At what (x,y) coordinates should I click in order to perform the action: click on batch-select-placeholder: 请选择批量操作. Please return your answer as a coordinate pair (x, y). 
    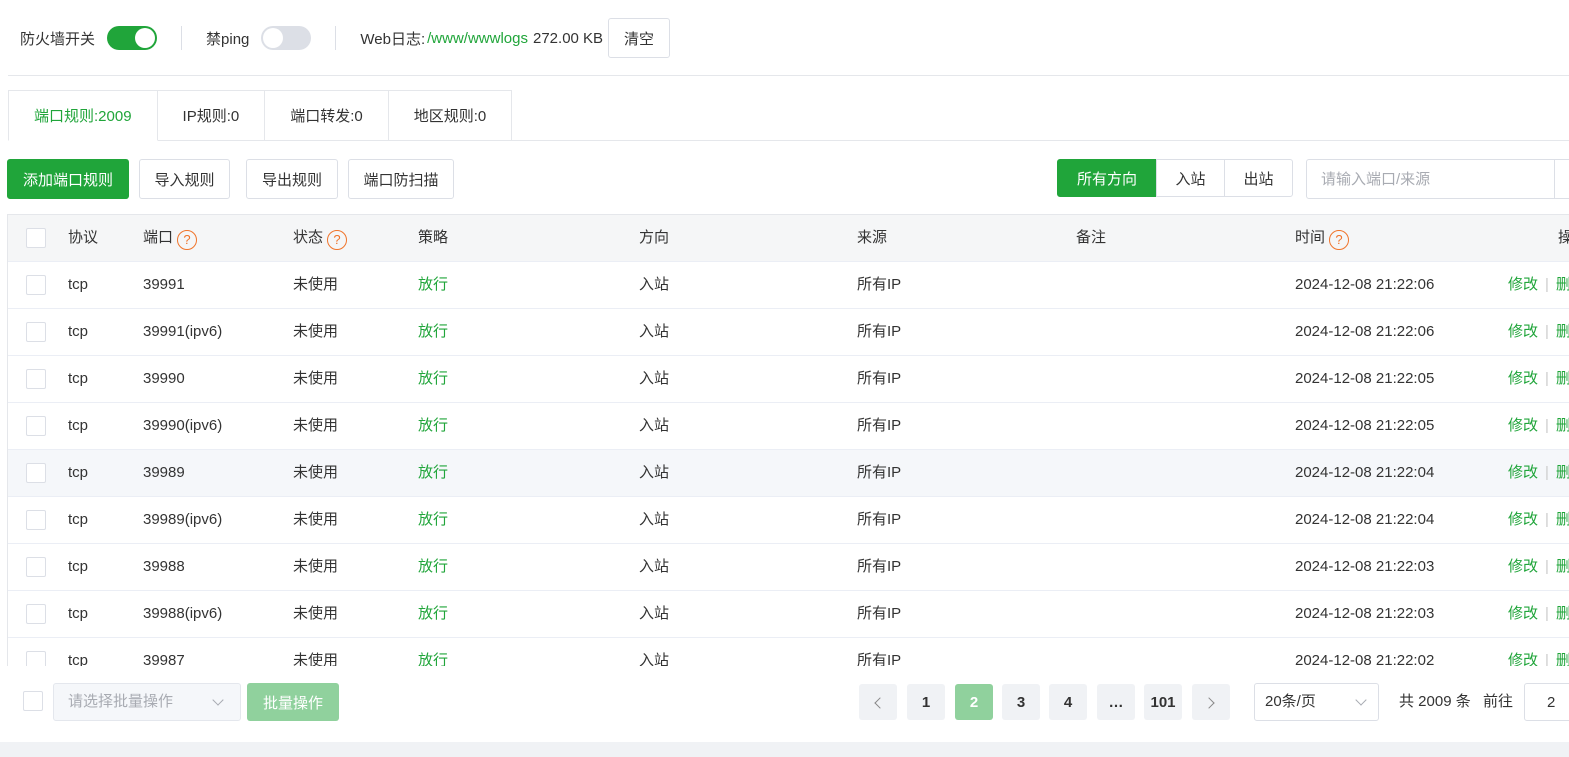
    Looking at the image, I should click on (121, 701).